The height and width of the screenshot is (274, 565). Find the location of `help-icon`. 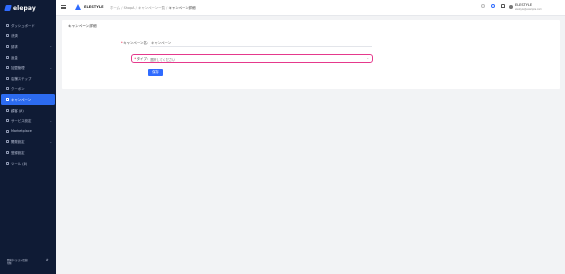

help-icon is located at coordinates (493, 6).